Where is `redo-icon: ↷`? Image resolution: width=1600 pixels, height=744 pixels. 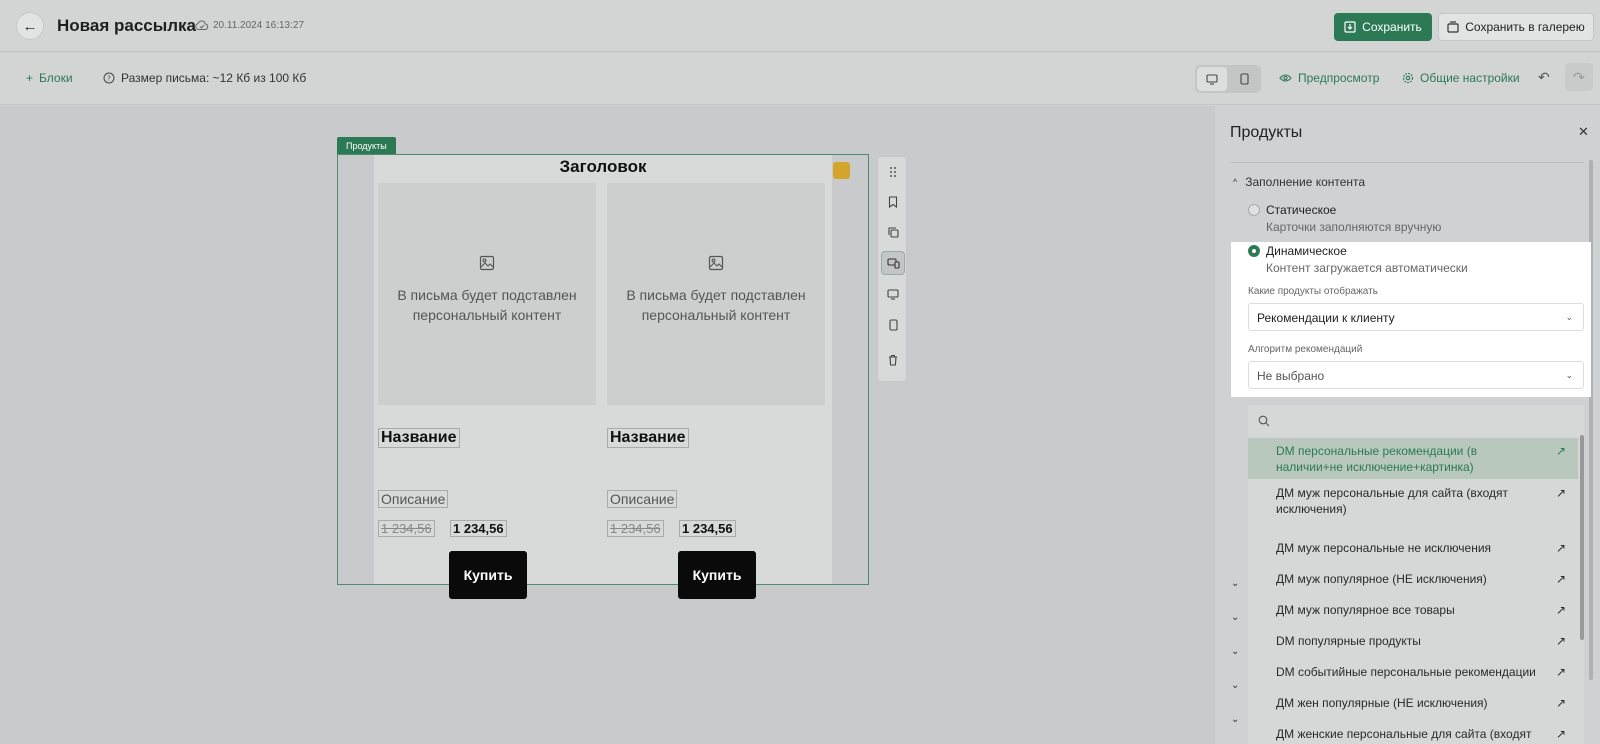 redo-icon: ↷ is located at coordinates (1579, 76).